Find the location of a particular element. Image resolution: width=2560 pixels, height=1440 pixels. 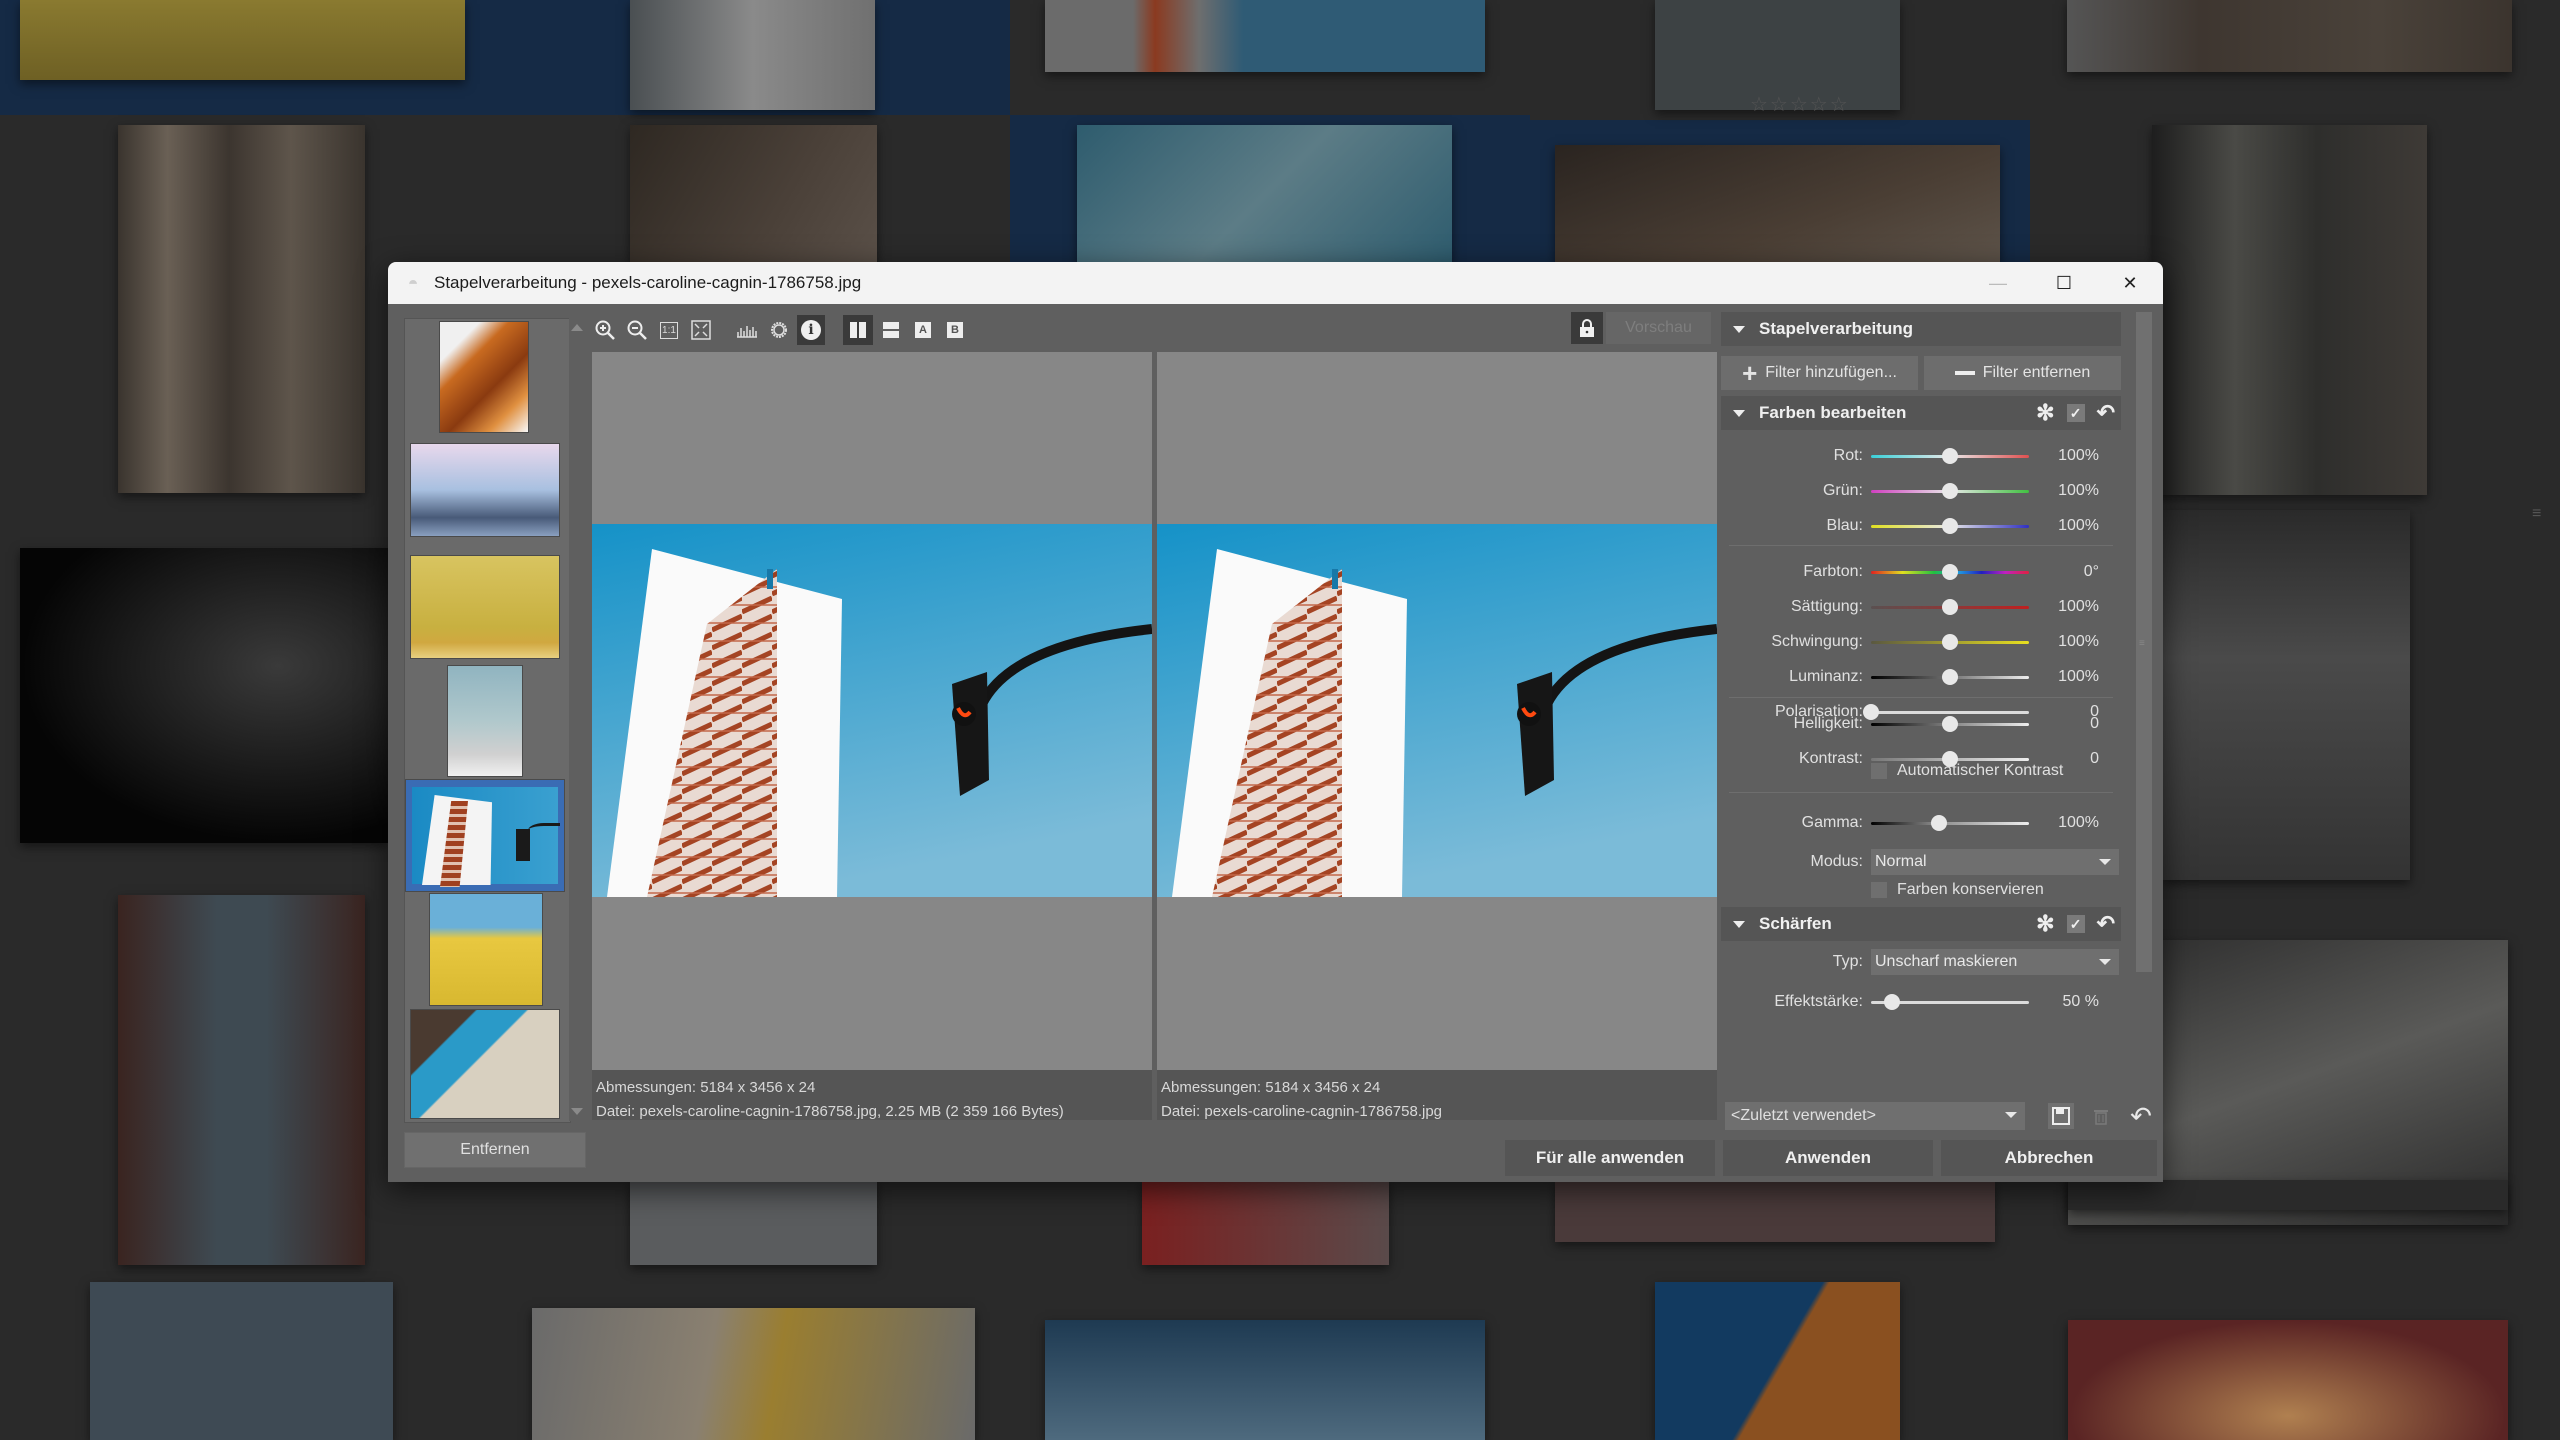

colors-section-header: Farben bearbeiten ✻ ✓ ↶ is located at coordinates (1921, 413).